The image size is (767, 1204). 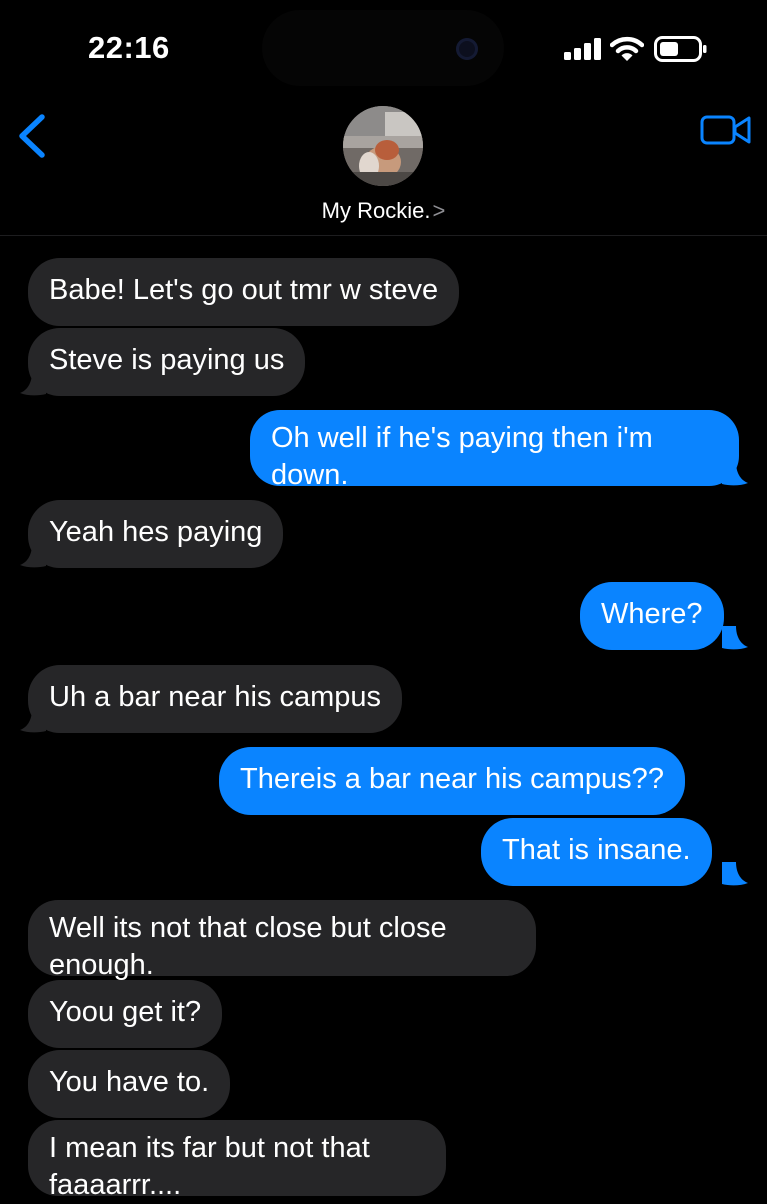 I want to click on sent-message-bubble: Oh well if he's paying then i'm down., so click(x=494, y=450).